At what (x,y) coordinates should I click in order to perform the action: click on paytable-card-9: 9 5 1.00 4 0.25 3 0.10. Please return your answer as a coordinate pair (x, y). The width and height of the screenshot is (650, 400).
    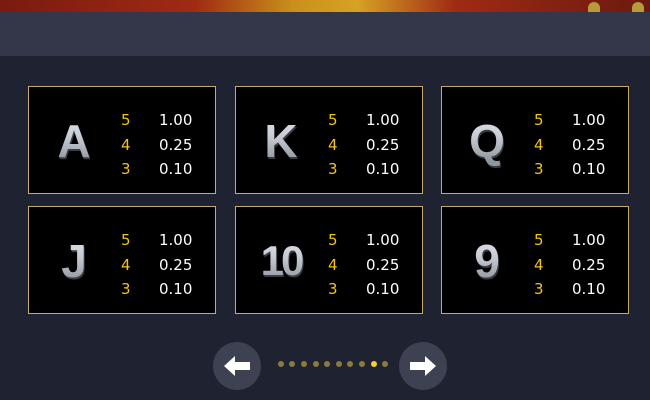
    Looking at the image, I should click on (535, 260).